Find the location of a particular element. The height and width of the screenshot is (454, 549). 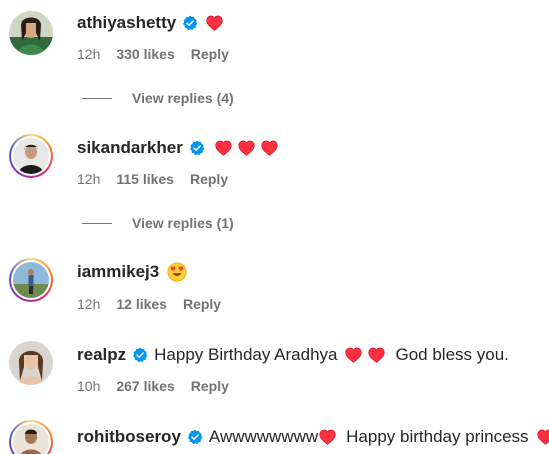

comment-meta: 10h 267 likes Reply is located at coordinates (161, 386).